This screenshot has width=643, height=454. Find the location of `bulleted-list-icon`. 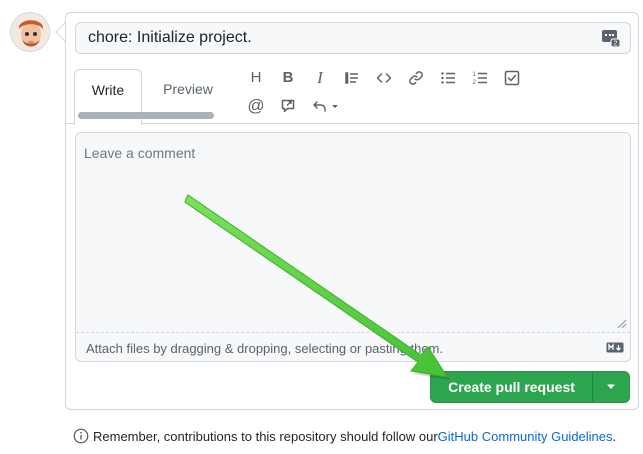

bulleted-list-icon is located at coordinates (448, 78).